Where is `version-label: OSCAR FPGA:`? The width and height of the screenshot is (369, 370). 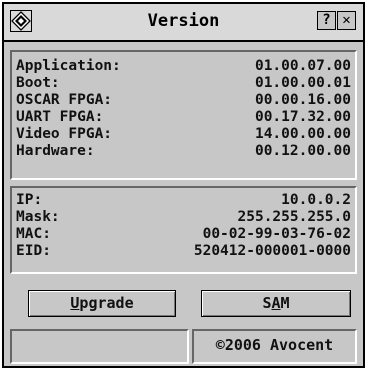
version-label: OSCAR FPGA: is located at coordinates (64, 100).